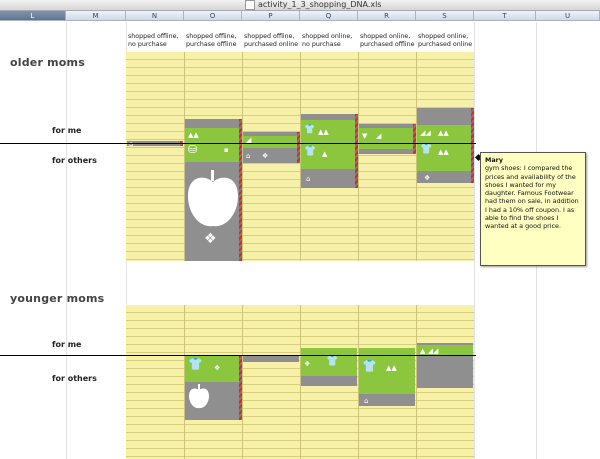 This screenshot has height=459, width=600. Describe the element at coordinates (238, 355) in the screenshot. I see `baseline-younger` at that location.